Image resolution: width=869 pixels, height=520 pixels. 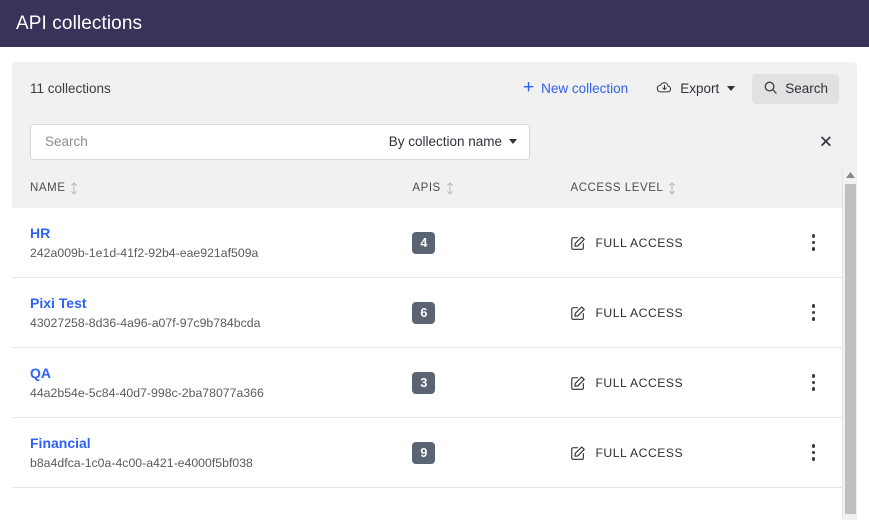 What do you see at coordinates (424, 242) in the screenshot?
I see `apis-count-badge: 4` at bounding box center [424, 242].